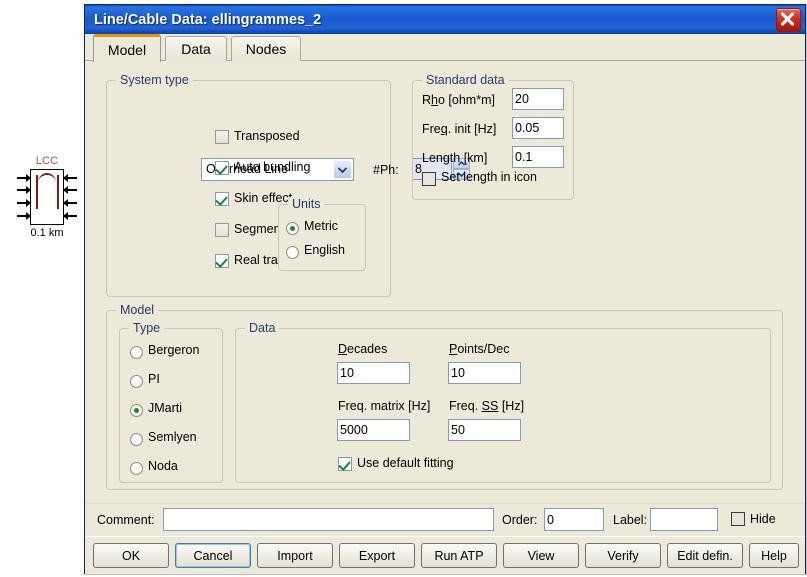 The image size is (807, 577). I want to click on checkbox-use-default-fitting, so click(345, 464).